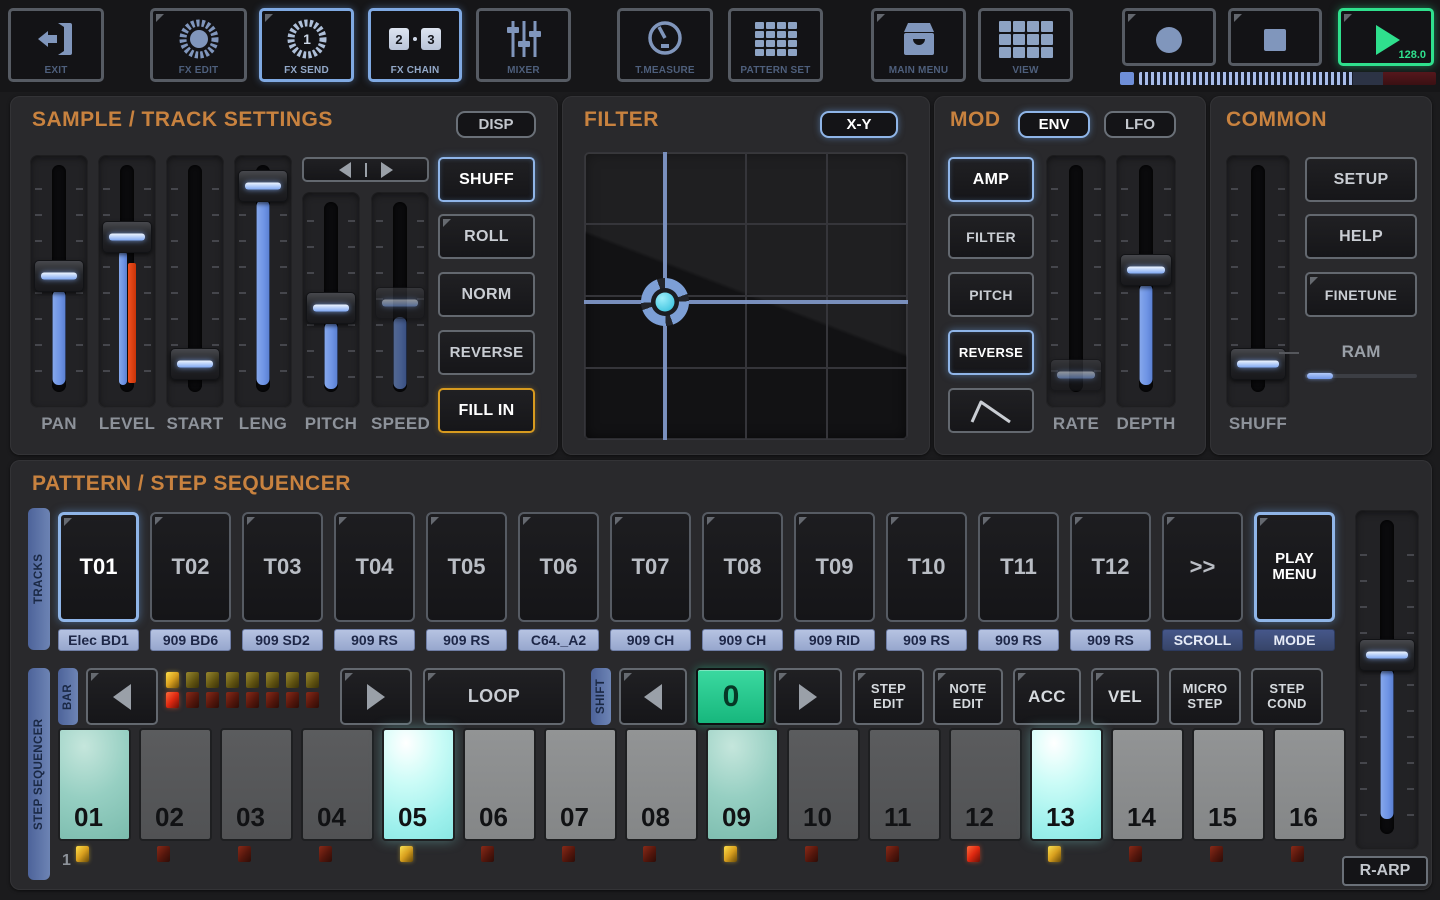  Describe the element at coordinates (808, 696) in the screenshot. I see `shift-next-button` at that location.